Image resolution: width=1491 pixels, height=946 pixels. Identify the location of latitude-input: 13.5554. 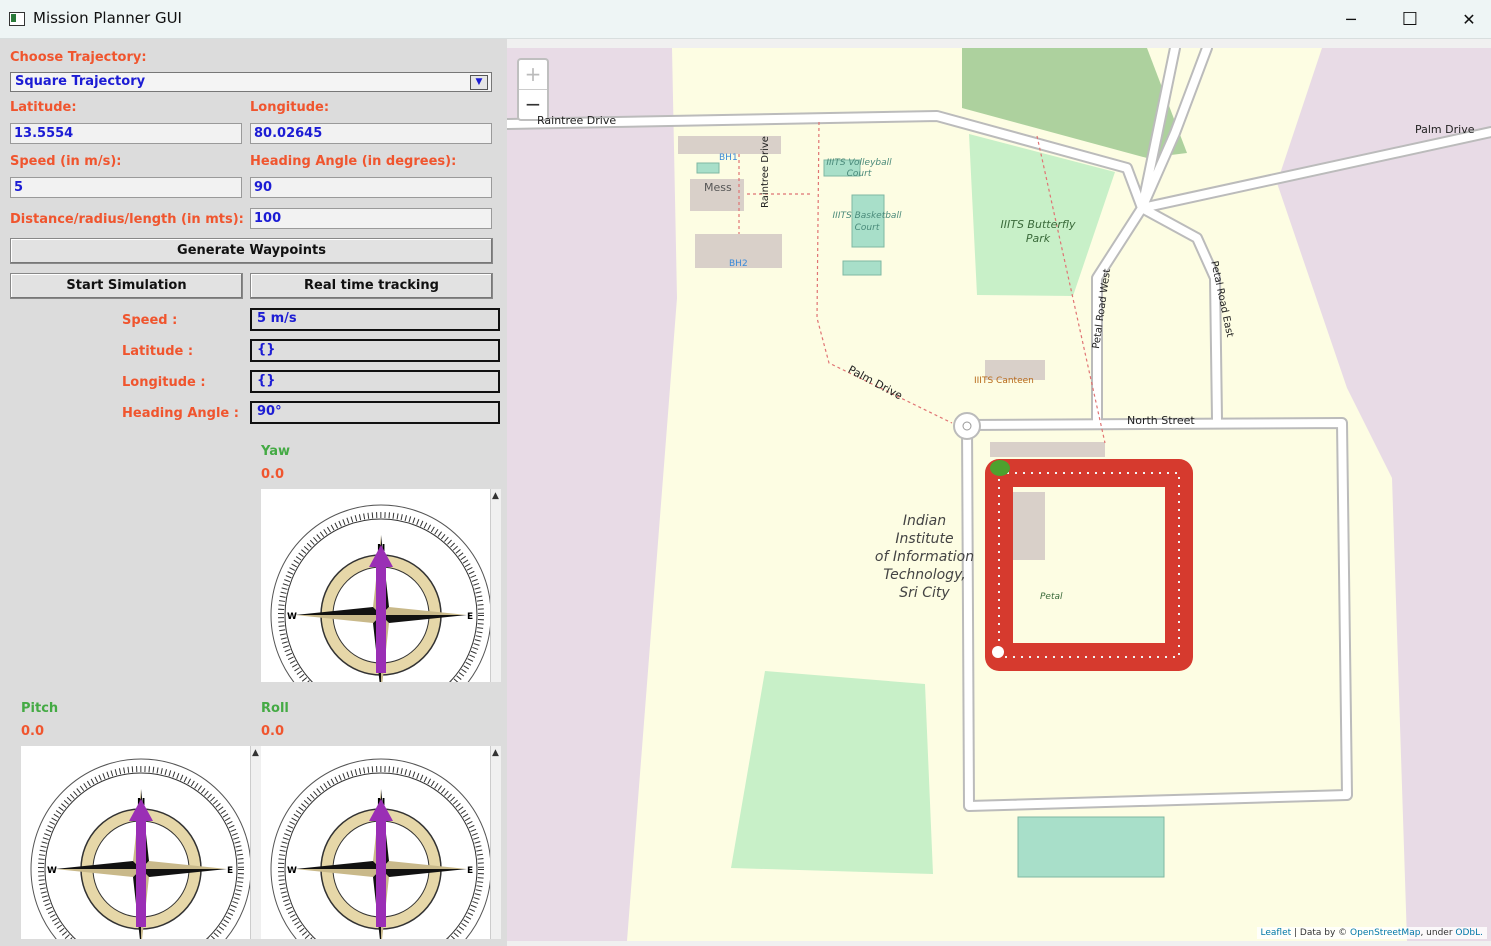
(126, 133).